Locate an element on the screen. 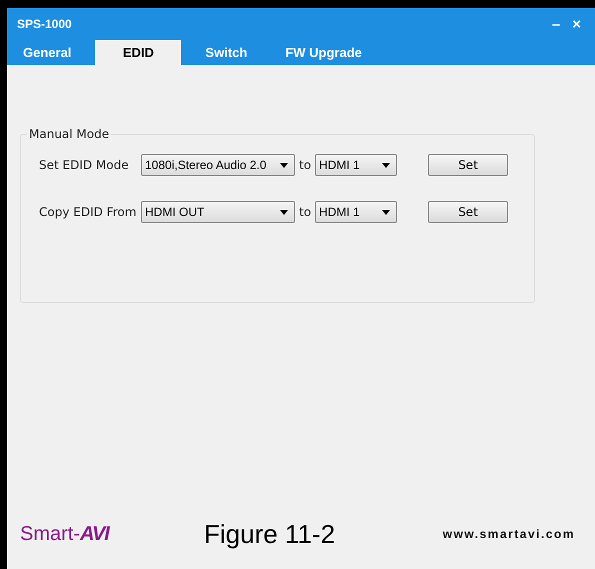  group-title: Manual Mode is located at coordinates (69, 134).